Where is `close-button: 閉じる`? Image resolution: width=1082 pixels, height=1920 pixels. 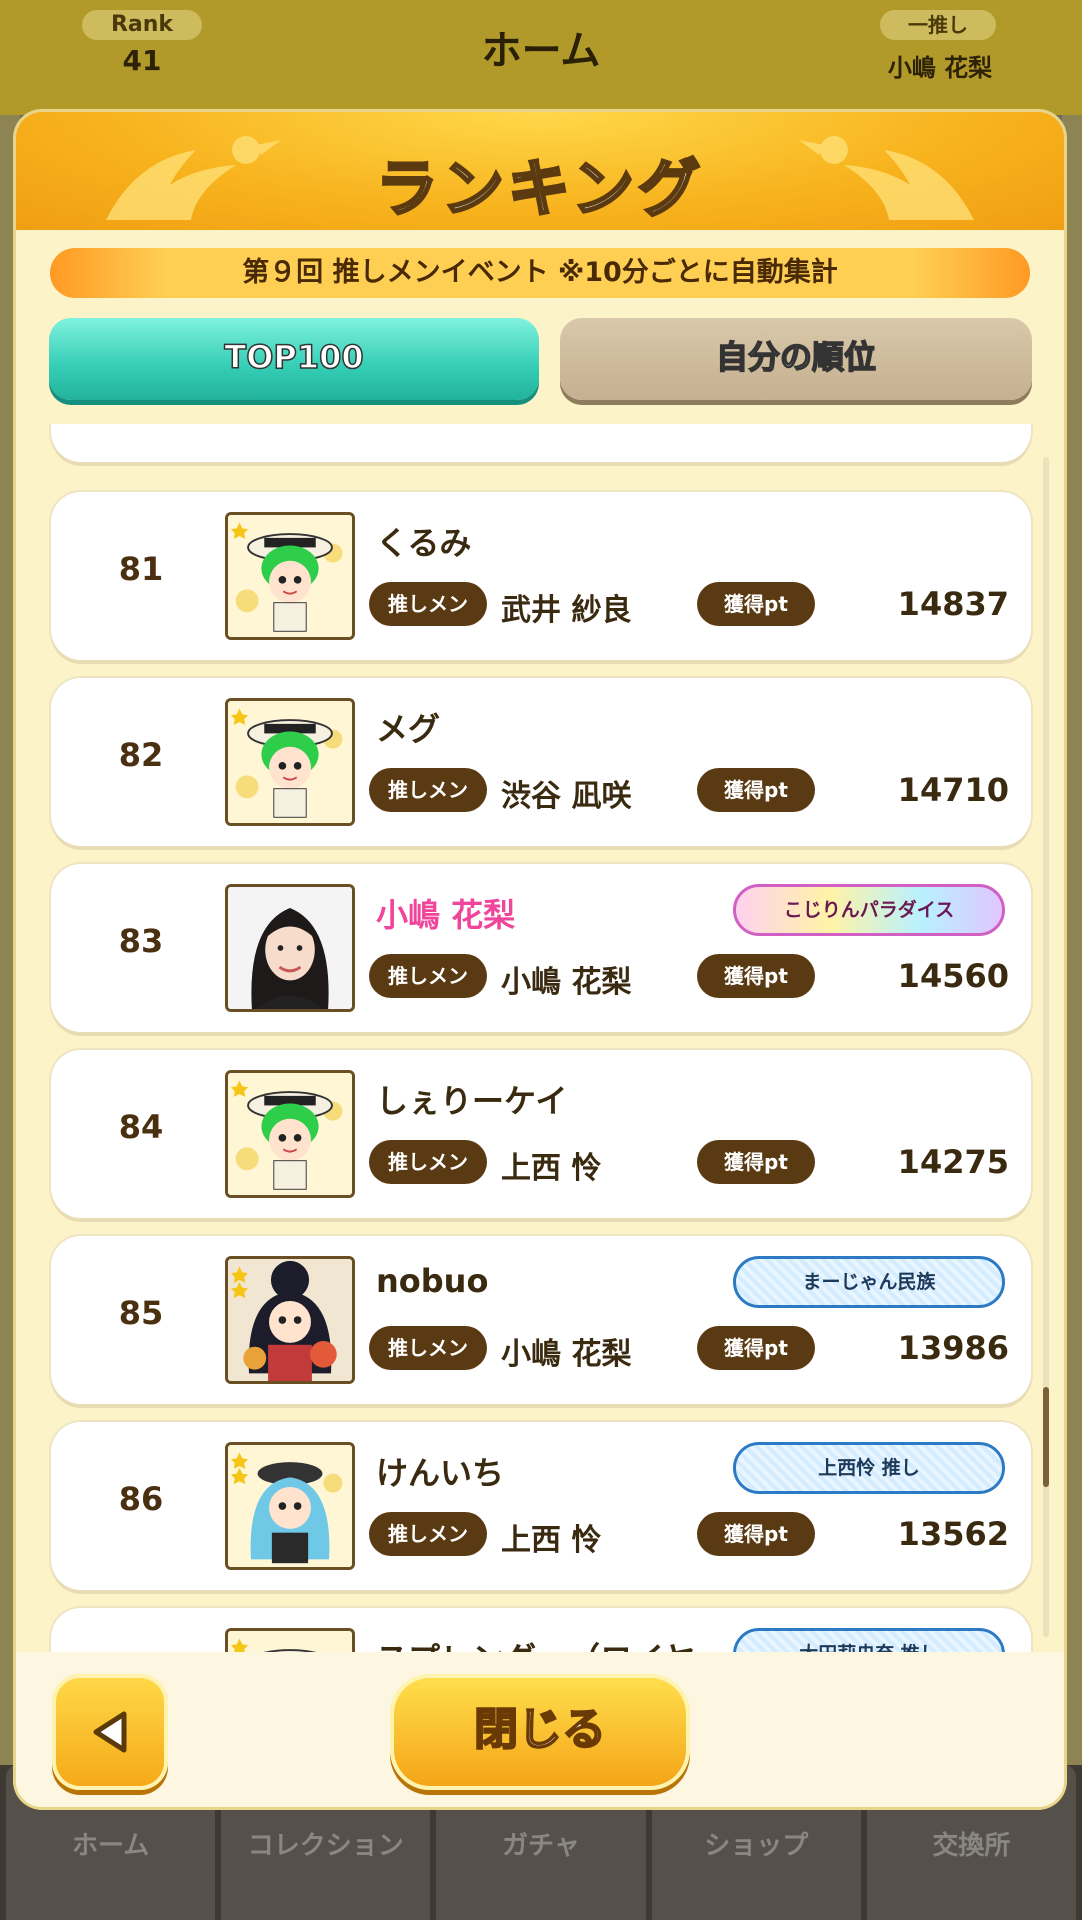 close-button: 閉じる is located at coordinates (540, 1732).